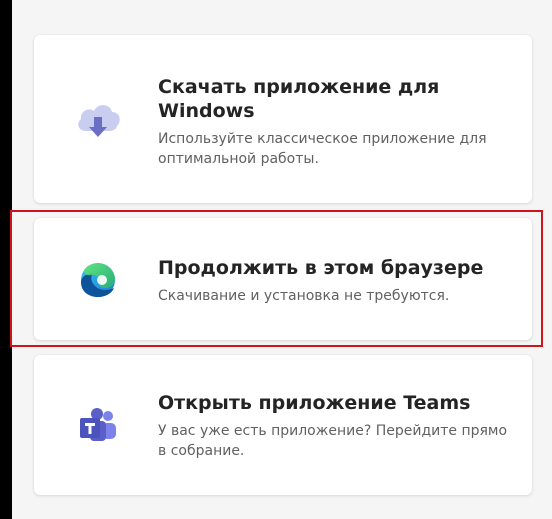 The height and width of the screenshot is (519, 552). What do you see at coordinates (98, 427) in the screenshot?
I see `teams-icon` at bounding box center [98, 427].